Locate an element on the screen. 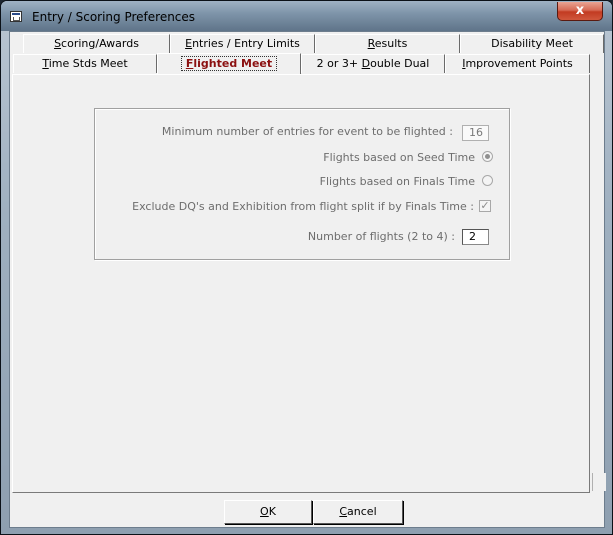 The height and width of the screenshot is (535, 613). tab-scoring-awards: Scoring/Awards is located at coordinates (96, 43).